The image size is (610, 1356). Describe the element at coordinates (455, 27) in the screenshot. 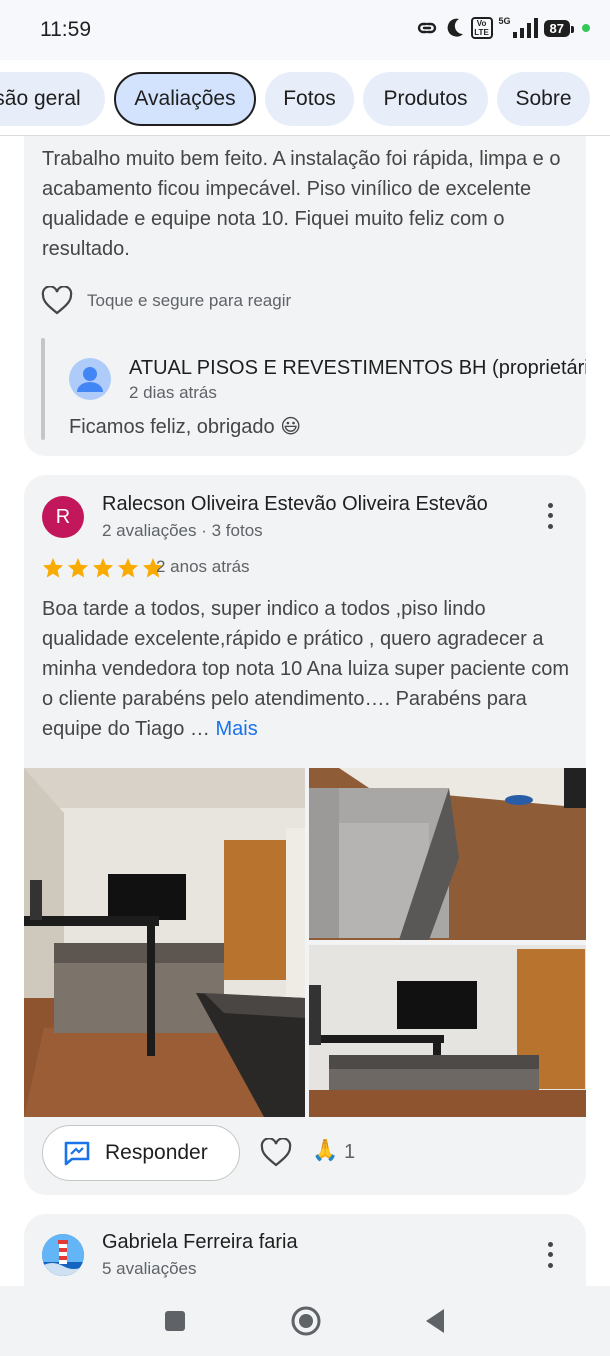

I see `do-not-disturb-moon-icon` at that location.